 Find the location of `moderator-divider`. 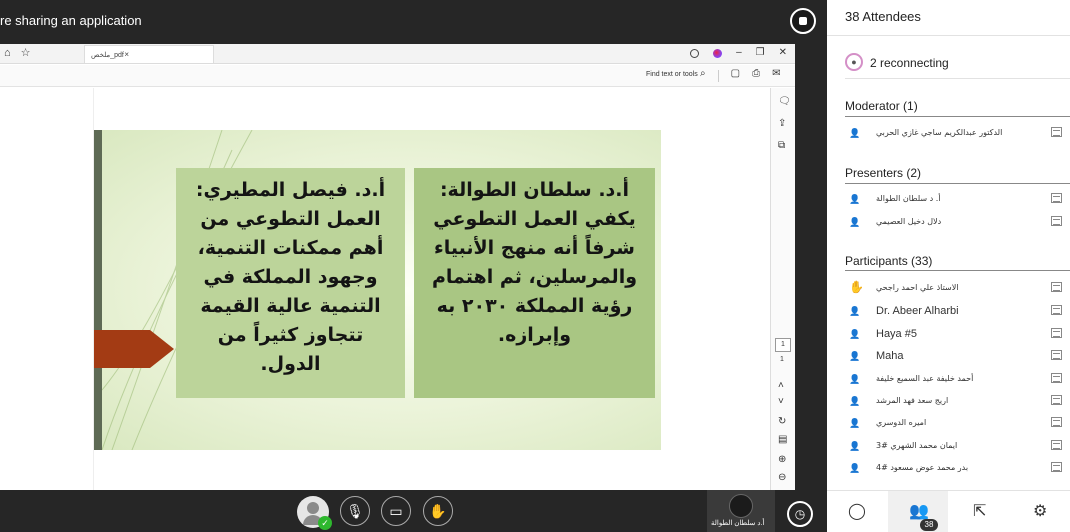

moderator-divider is located at coordinates (957, 116).